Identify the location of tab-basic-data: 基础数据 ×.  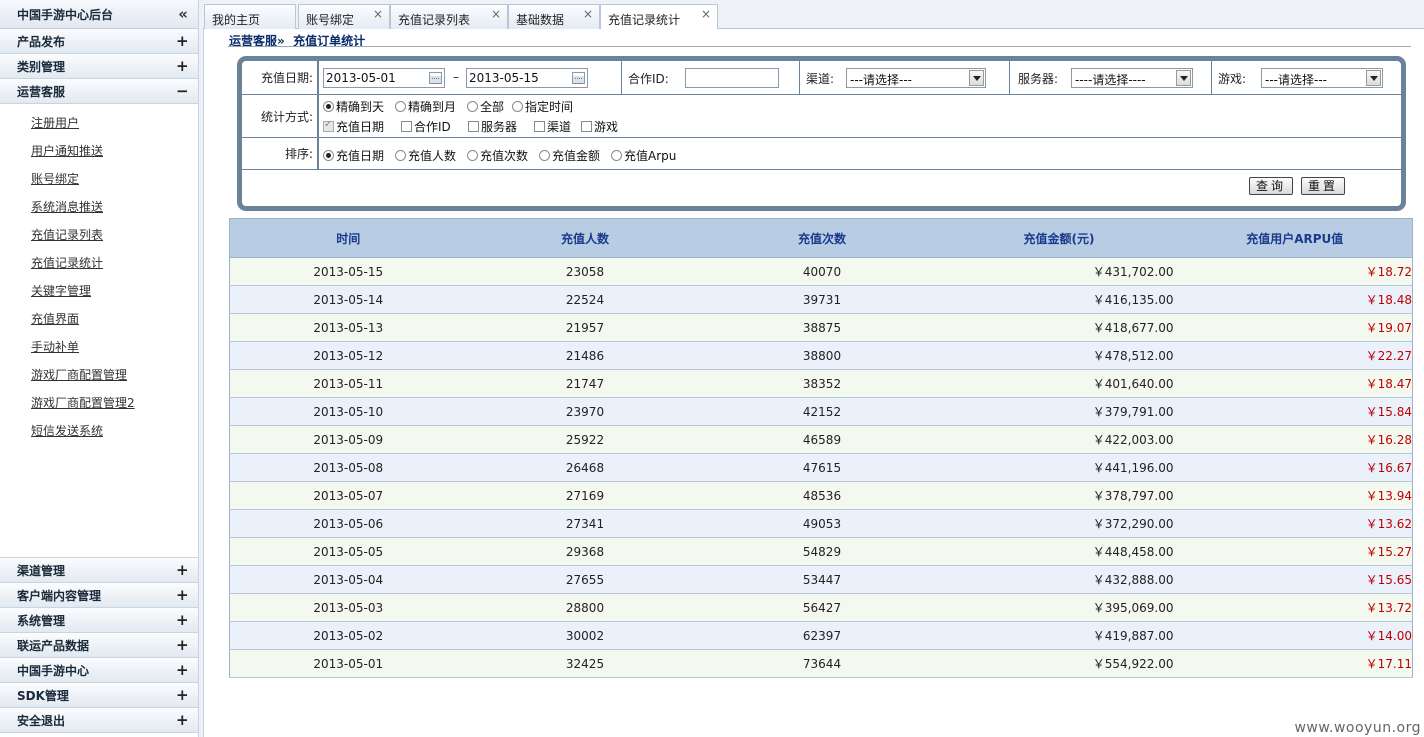
(554, 16).